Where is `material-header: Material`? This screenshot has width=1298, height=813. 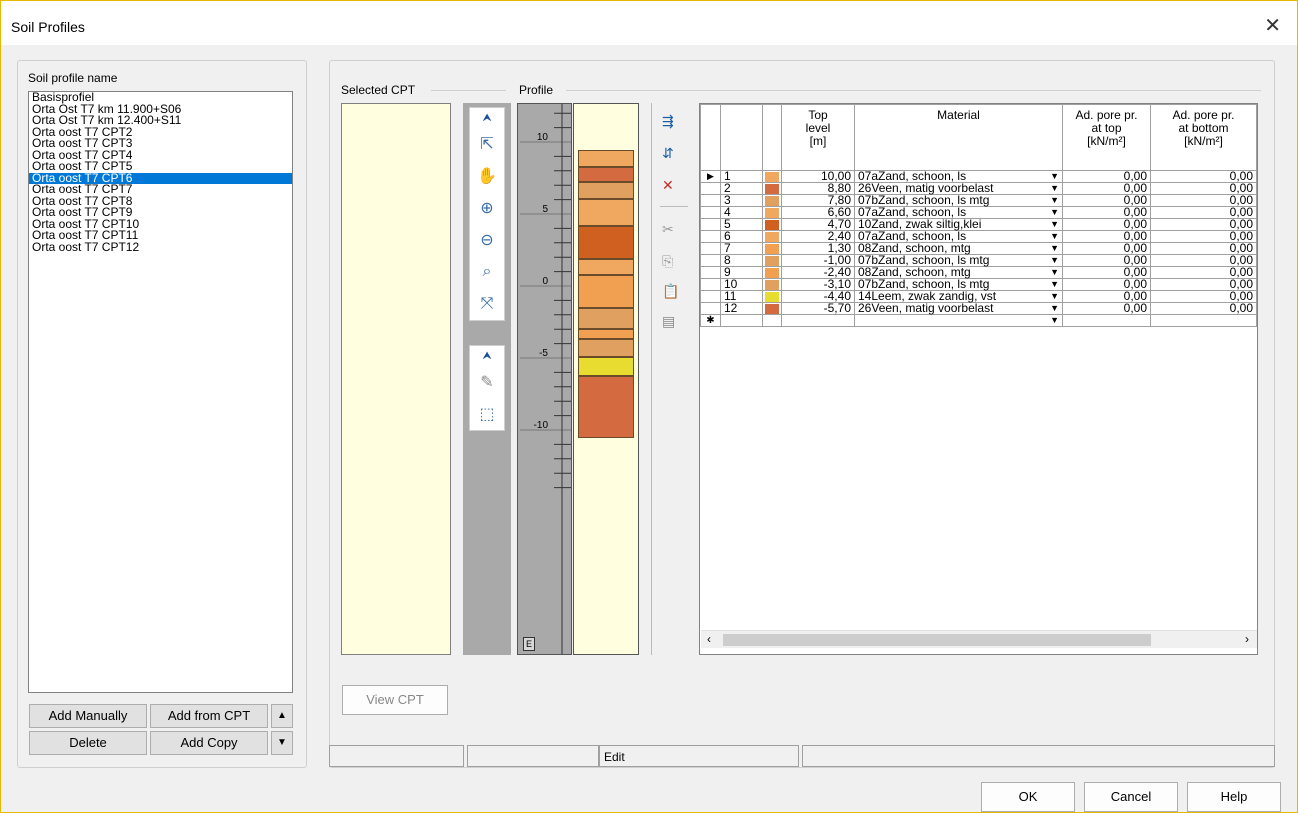 material-header: Material is located at coordinates (958, 137).